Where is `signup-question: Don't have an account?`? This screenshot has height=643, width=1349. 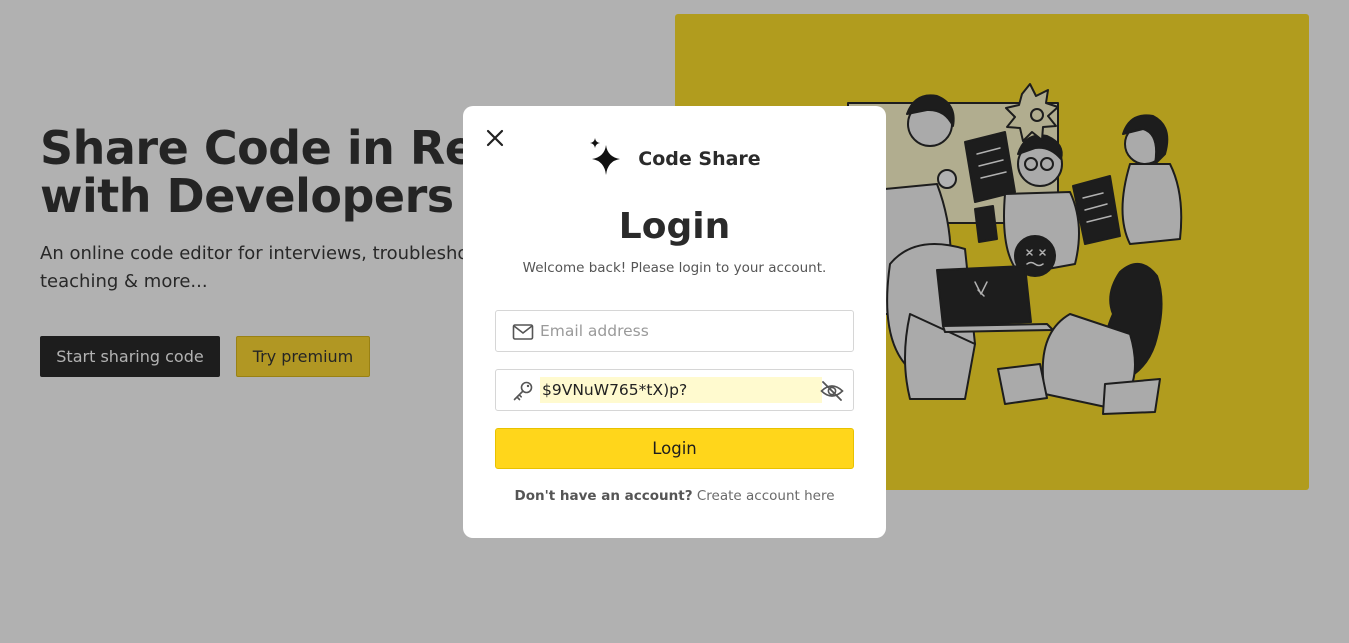
signup-question: Don't have an account? is located at coordinates (603, 496).